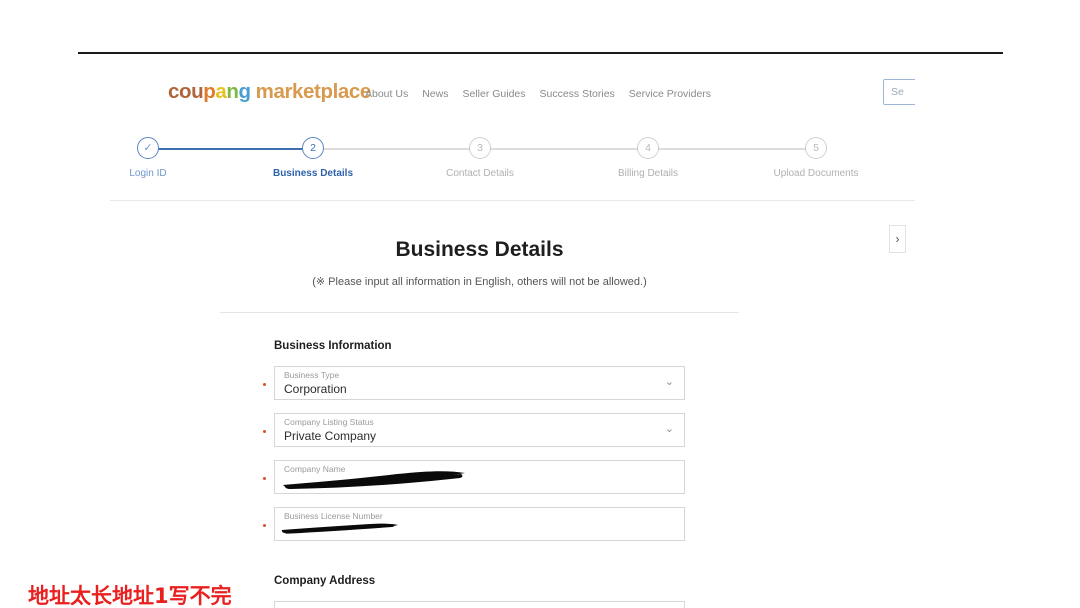 This screenshot has height=608, width=1080. Describe the element at coordinates (330, 435) in the screenshot. I see `company-listing-status-value: Private Company` at that location.